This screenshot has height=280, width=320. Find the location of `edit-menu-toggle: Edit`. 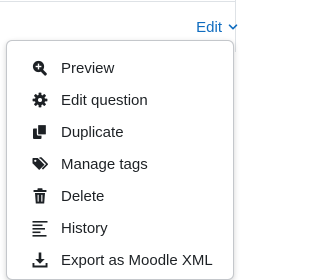

edit-menu-toggle: Edit is located at coordinates (217, 27).